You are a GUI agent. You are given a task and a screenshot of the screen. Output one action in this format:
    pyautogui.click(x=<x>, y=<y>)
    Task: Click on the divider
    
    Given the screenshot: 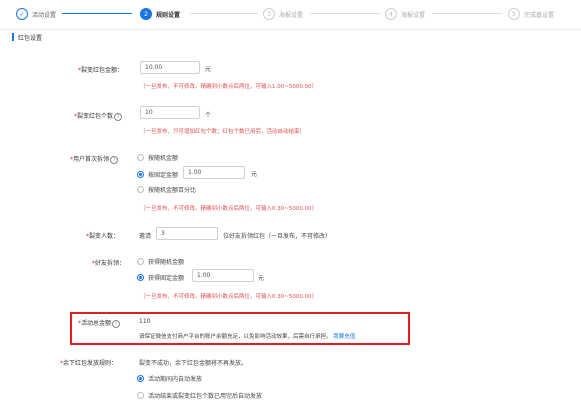 What is the action you would take?
    pyautogui.click(x=290, y=29)
    